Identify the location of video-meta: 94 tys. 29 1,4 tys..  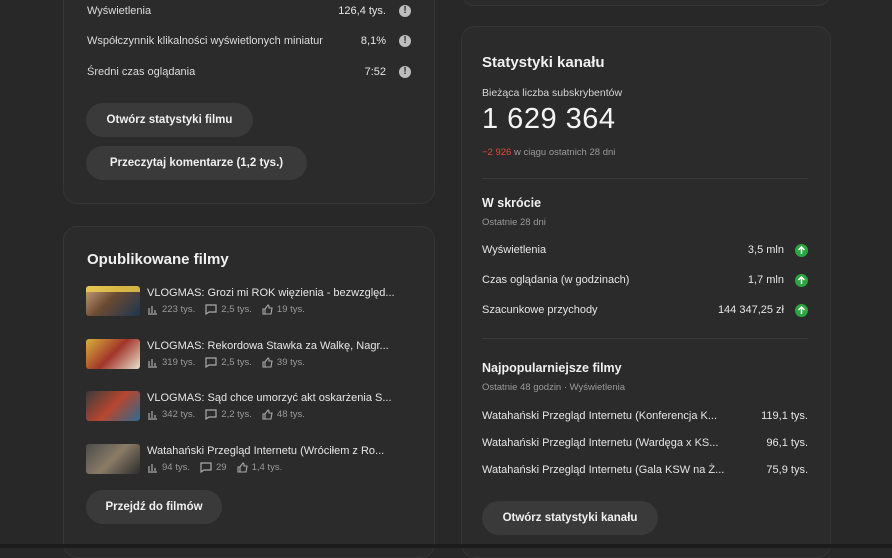
(214, 467).